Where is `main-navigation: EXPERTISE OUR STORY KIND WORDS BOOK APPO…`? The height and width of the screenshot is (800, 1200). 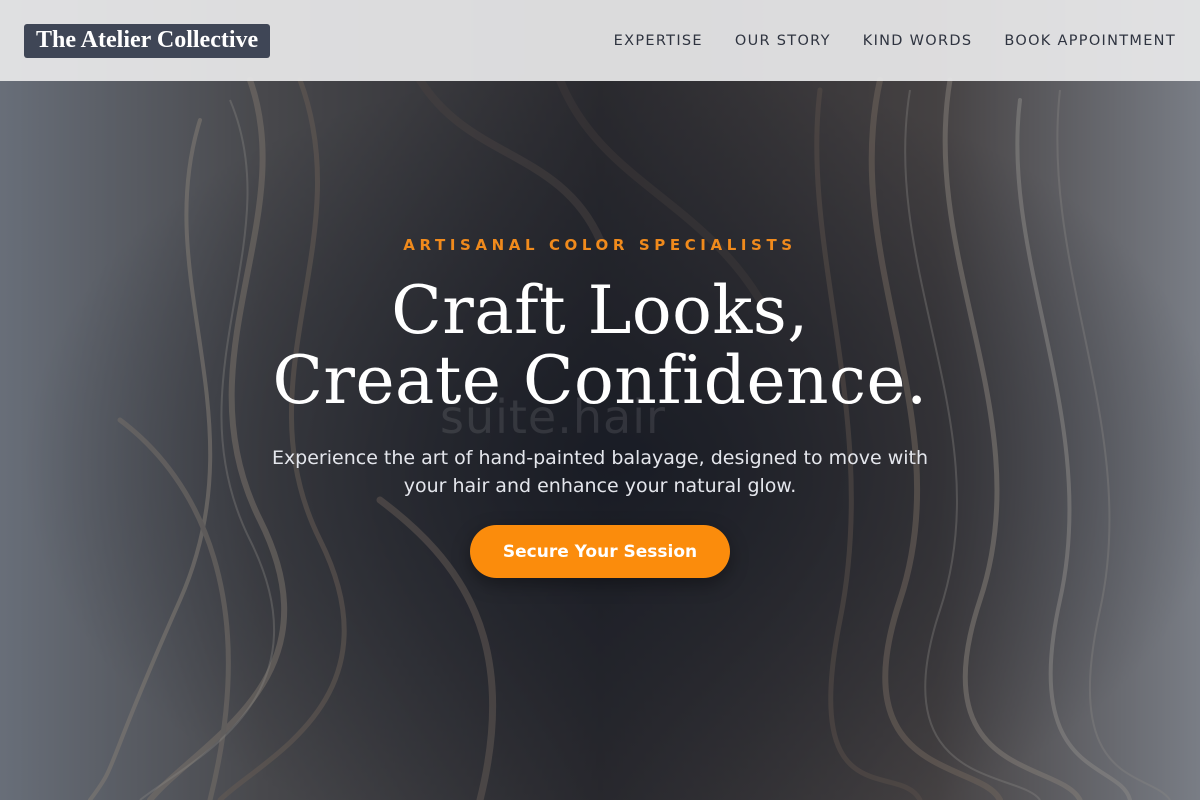 main-navigation: EXPERTISE OUR STORY KIND WORDS BOOK APPO… is located at coordinates (895, 41).